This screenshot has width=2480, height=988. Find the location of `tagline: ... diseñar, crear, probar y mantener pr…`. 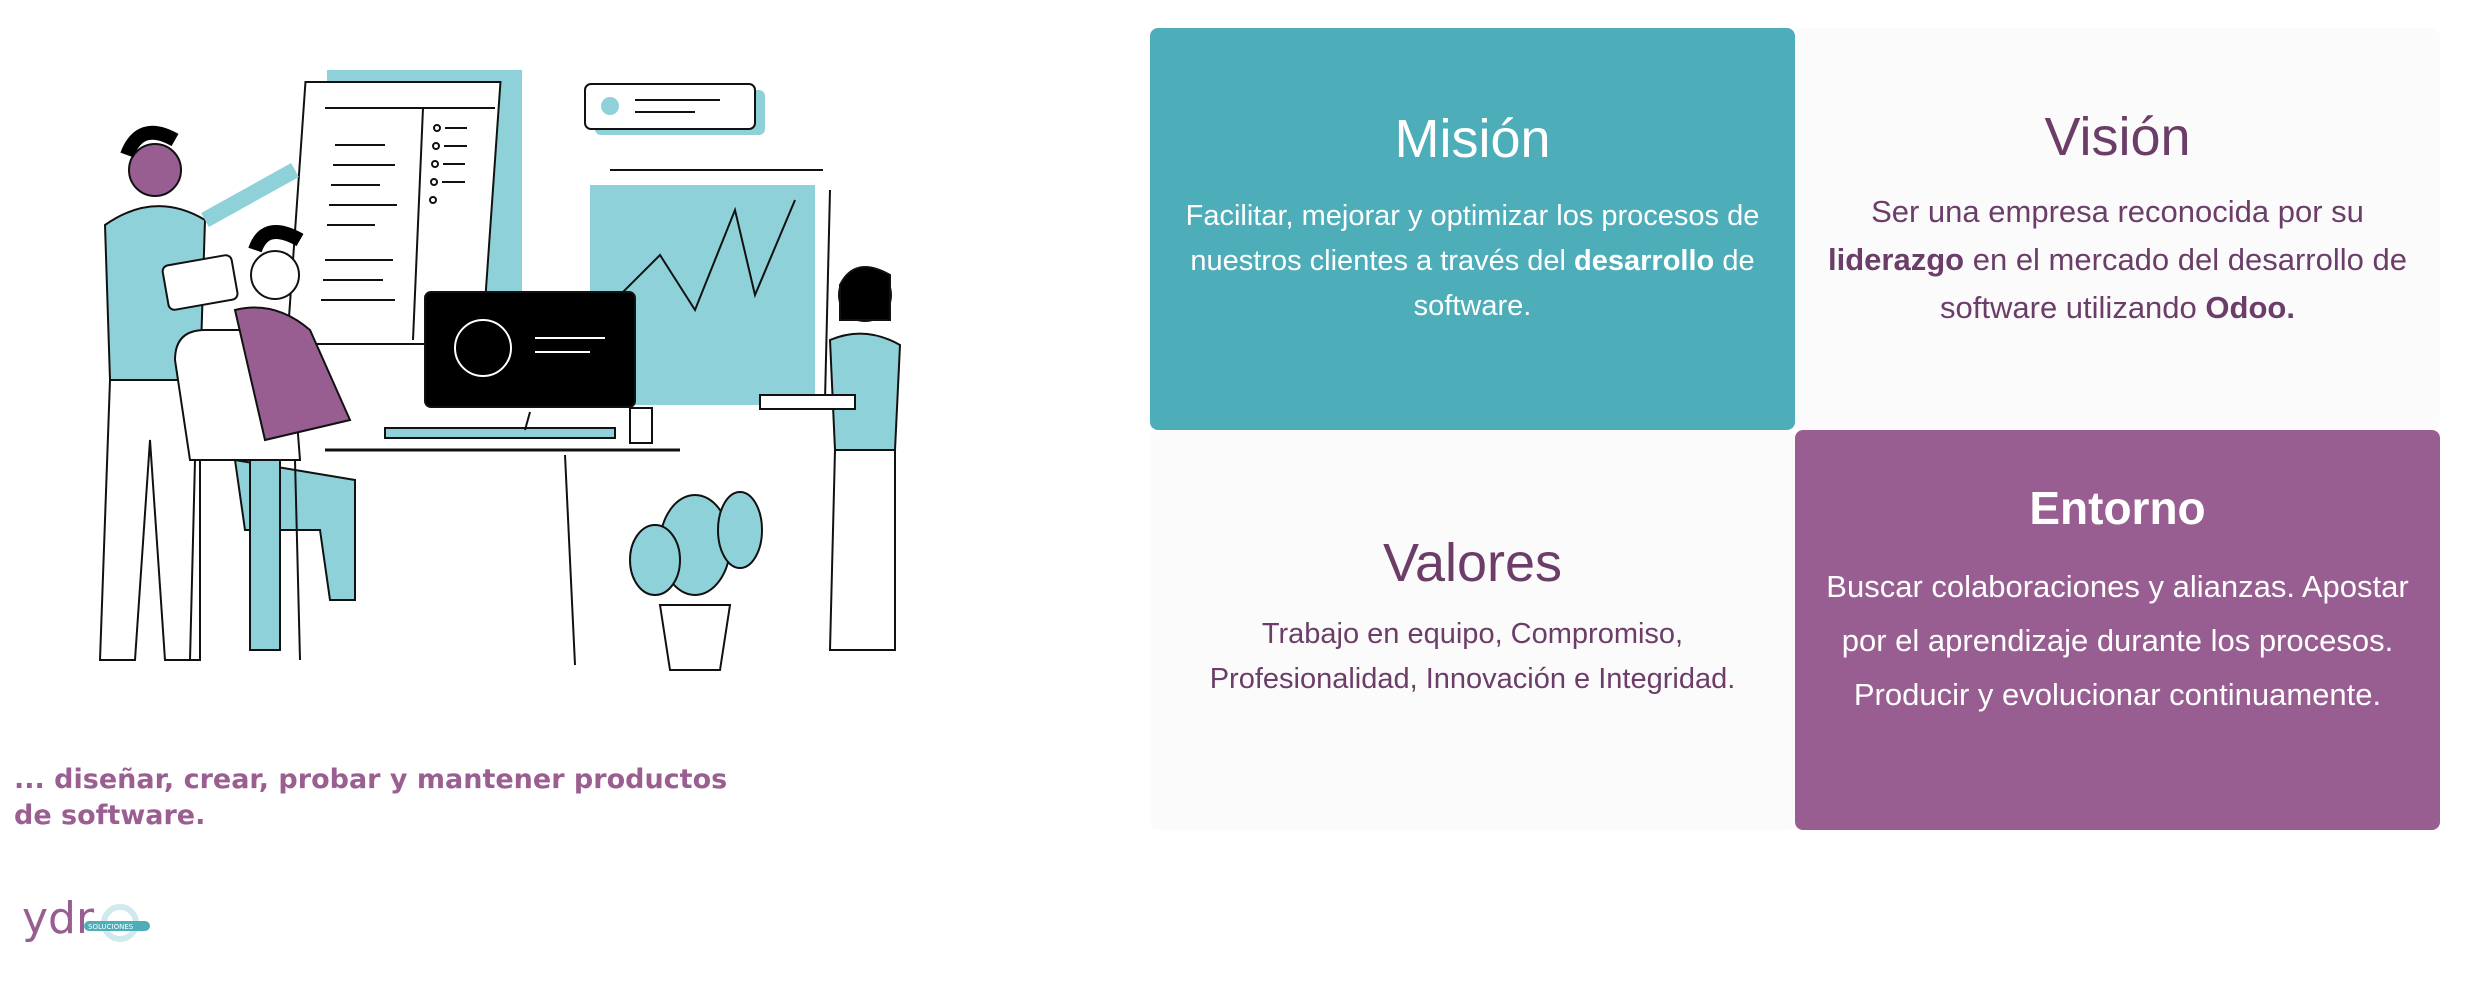

tagline: ... diseñar, crear, probar y mantener pr… is located at coordinates (371, 797).